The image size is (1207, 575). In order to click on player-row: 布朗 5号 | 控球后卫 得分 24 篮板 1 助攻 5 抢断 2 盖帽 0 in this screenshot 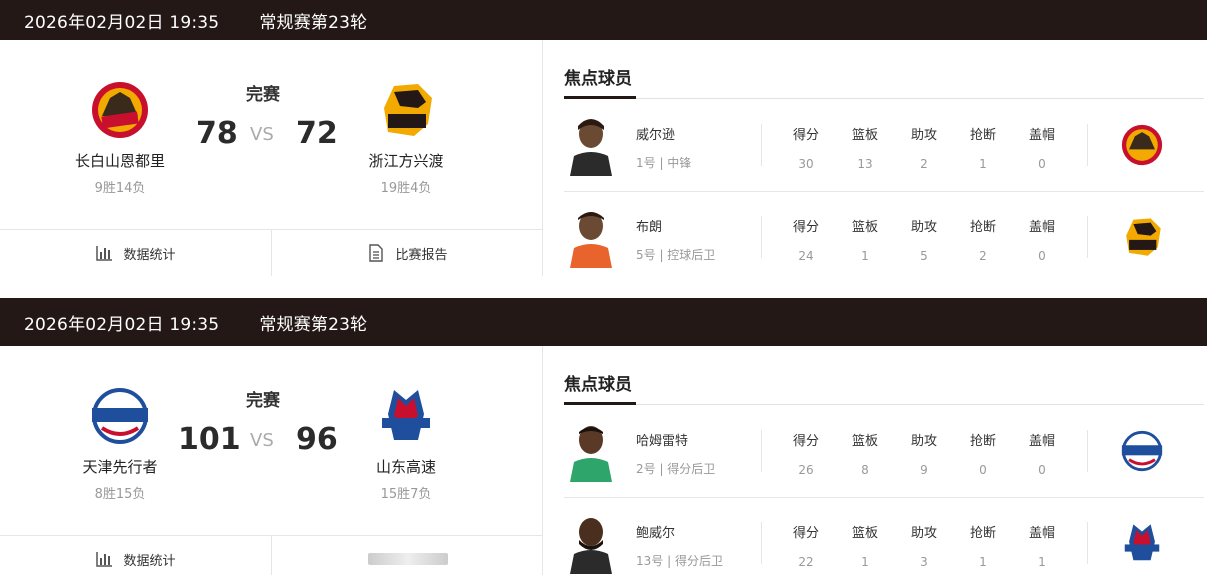, I will do `click(884, 238)`.